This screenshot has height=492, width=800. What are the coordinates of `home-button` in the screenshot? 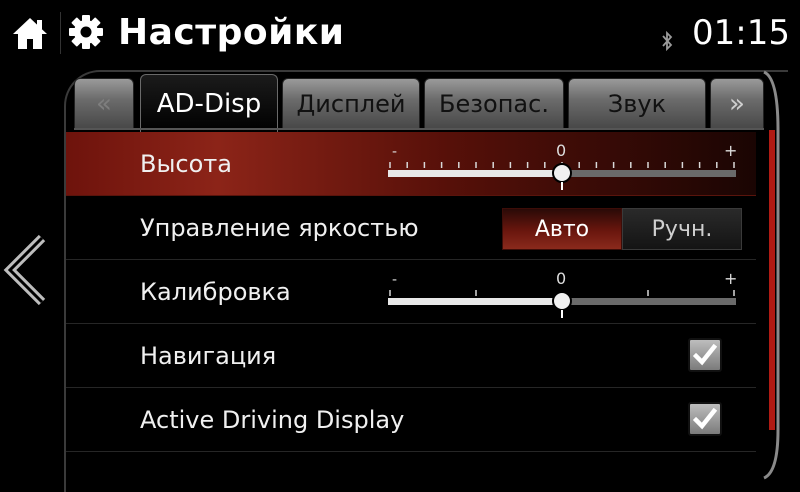 It's located at (30, 33).